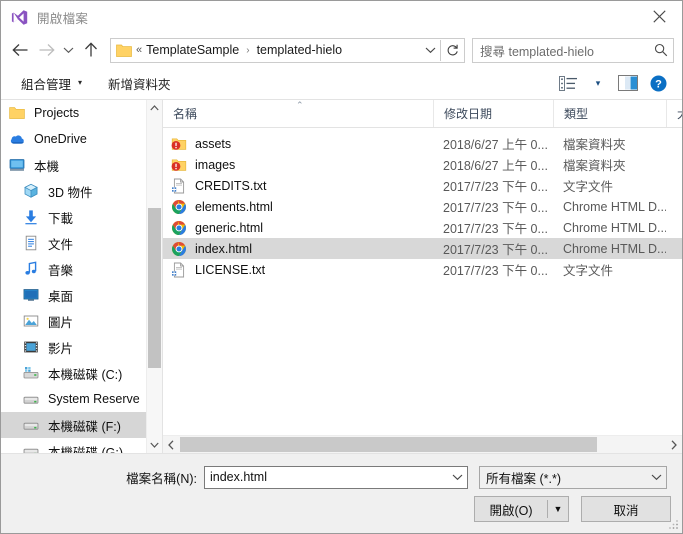  Describe the element at coordinates (31, 269) in the screenshot. I see `music-icon` at that location.